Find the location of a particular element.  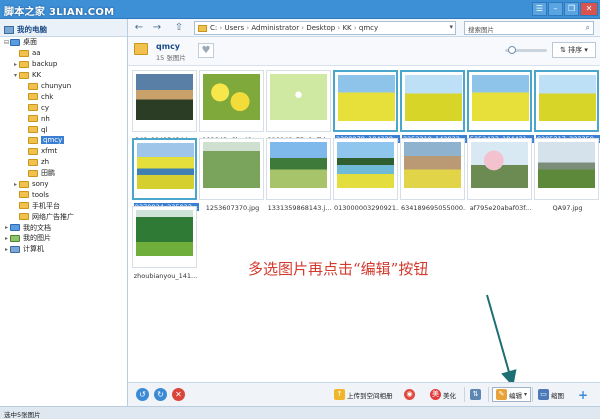

tree-item: nh is located at coordinates (63, 118).